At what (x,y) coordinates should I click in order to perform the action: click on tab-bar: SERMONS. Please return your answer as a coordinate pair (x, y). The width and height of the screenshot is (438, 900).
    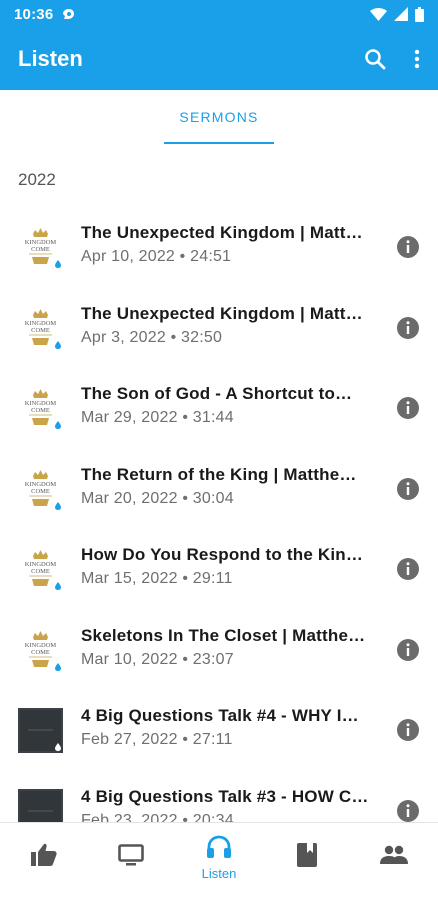
    Looking at the image, I should click on (219, 117).